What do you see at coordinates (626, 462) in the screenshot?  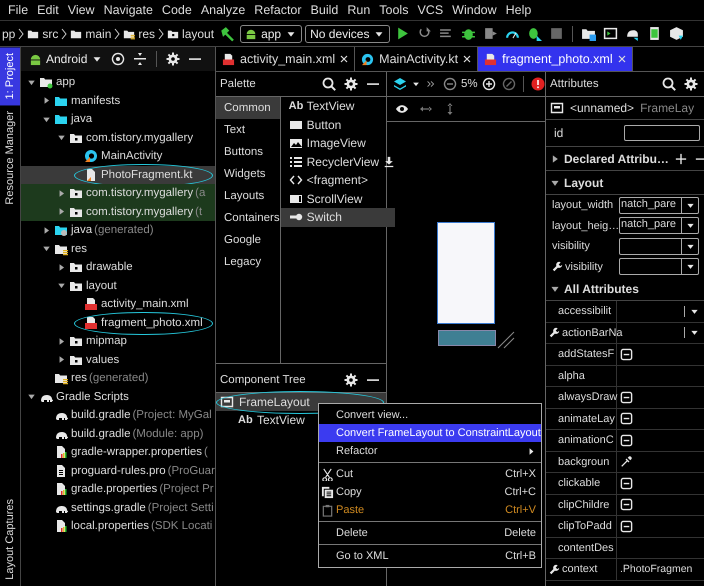 I see `eyedropper-icon` at bounding box center [626, 462].